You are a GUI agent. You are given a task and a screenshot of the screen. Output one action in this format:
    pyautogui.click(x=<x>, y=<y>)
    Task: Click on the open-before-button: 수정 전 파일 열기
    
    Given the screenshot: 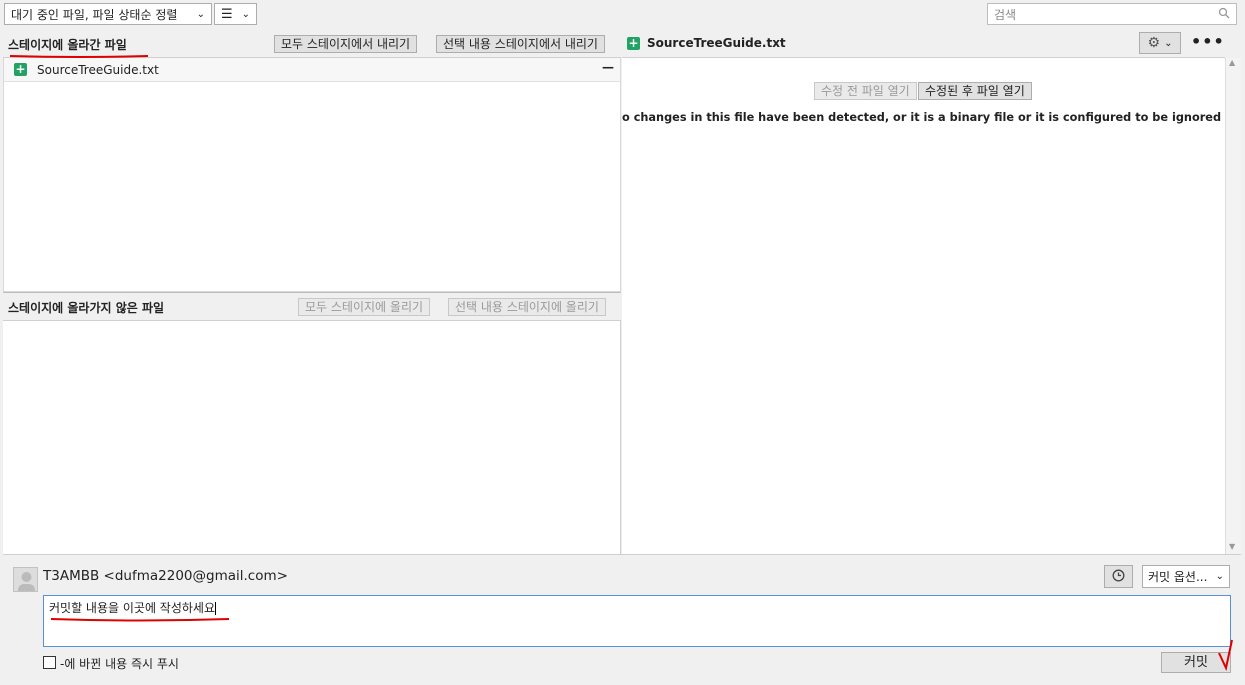 What is the action you would take?
    pyautogui.click(x=865, y=91)
    